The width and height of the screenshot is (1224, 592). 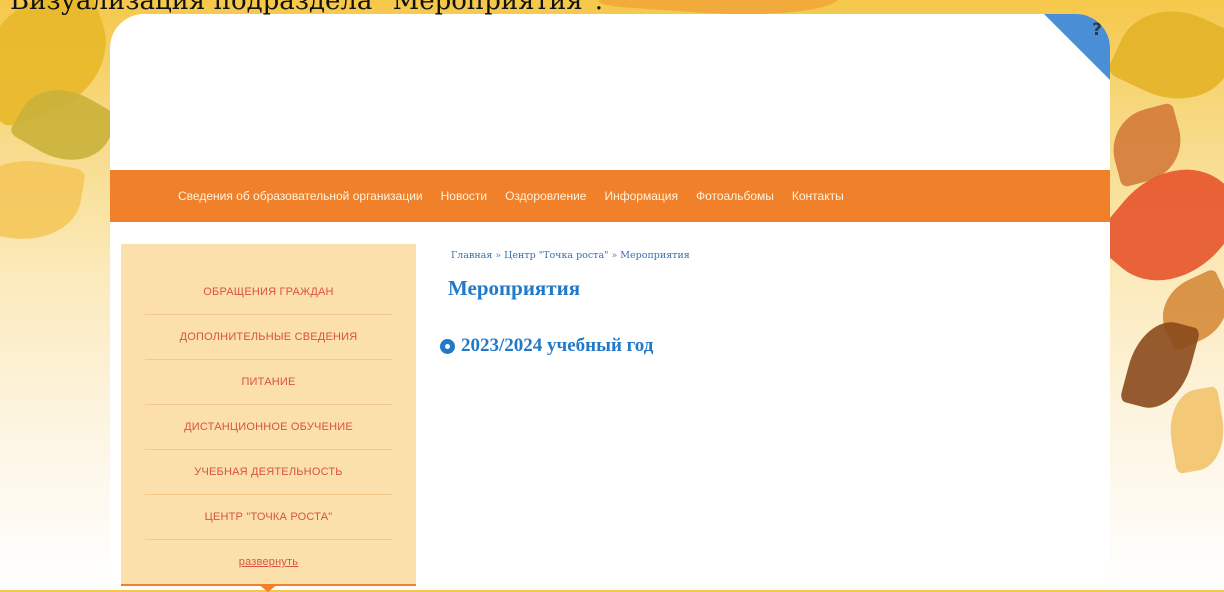 What do you see at coordinates (268, 382) in the screenshot?
I see `sidebar-item-nutrition: ПИТАНИЕ` at bounding box center [268, 382].